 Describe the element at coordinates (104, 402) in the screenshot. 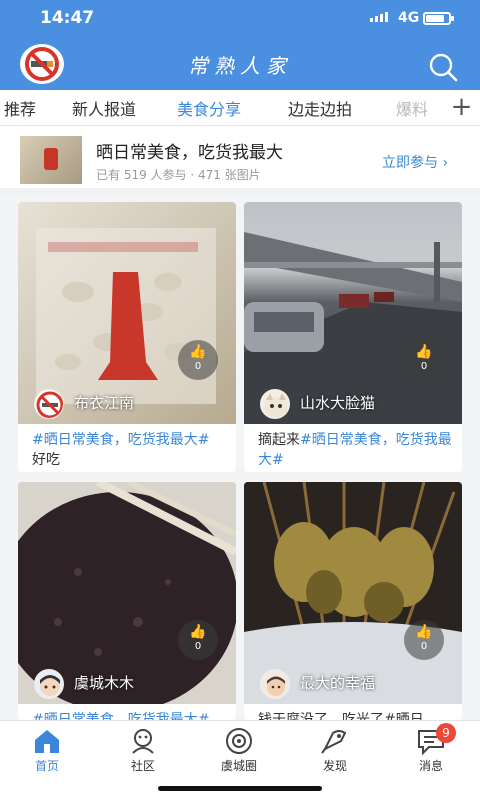

I see `username: 布衣江南` at that location.